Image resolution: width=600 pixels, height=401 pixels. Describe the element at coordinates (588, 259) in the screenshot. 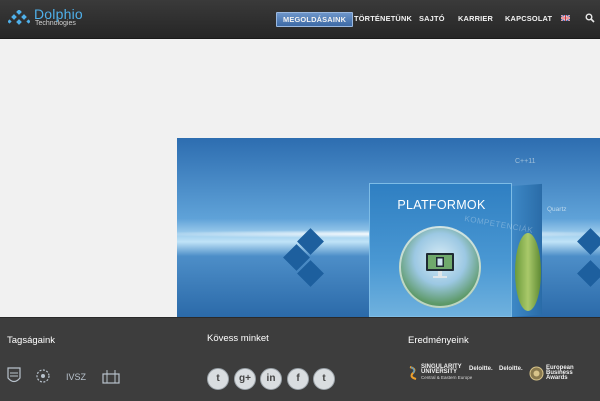

I see `diamond-logo-icon-right` at that location.